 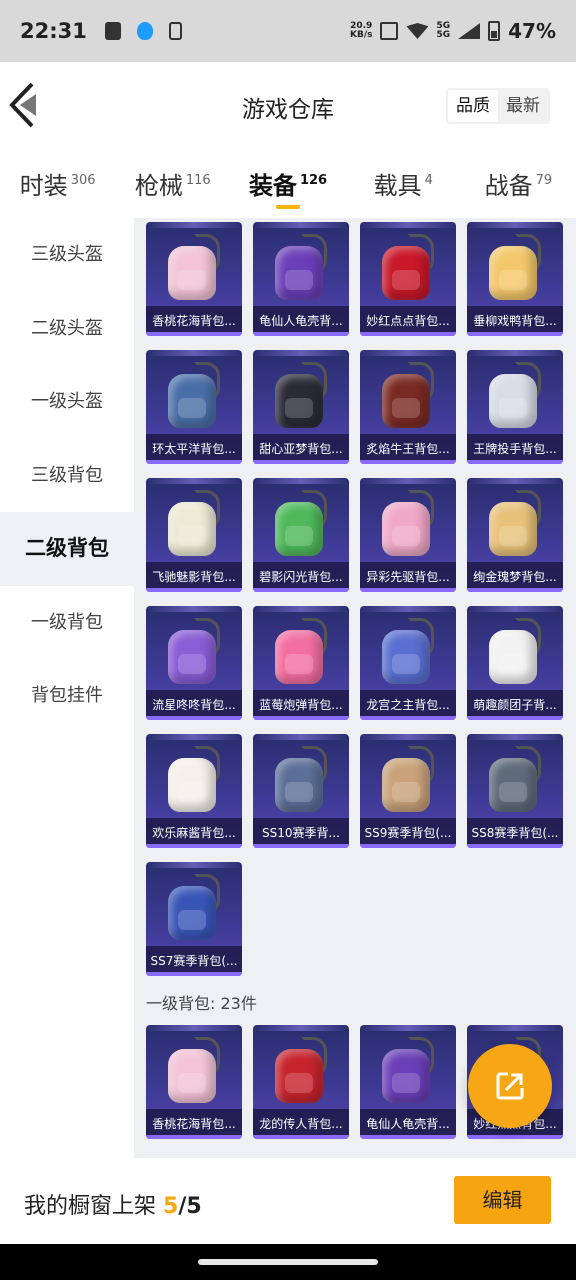 I want to click on showcase-bar: 我的橱窗上架 5/5 编辑, so click(x=288, y=1201).